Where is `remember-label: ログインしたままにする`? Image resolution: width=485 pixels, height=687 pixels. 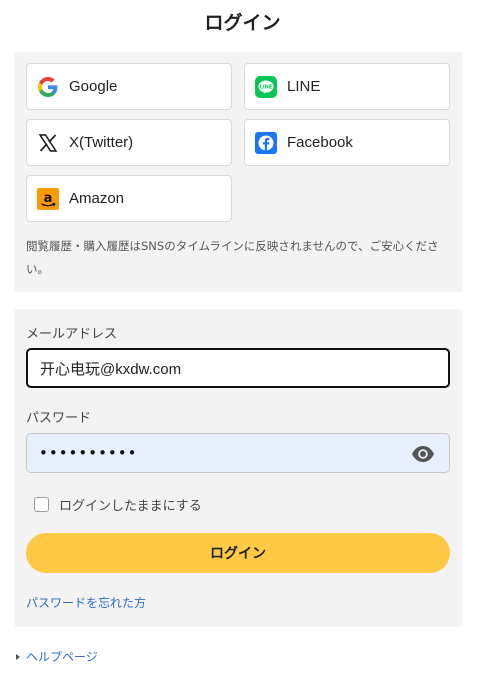 remember-label: ログインしたままにする is located at coordinates (130, 506).